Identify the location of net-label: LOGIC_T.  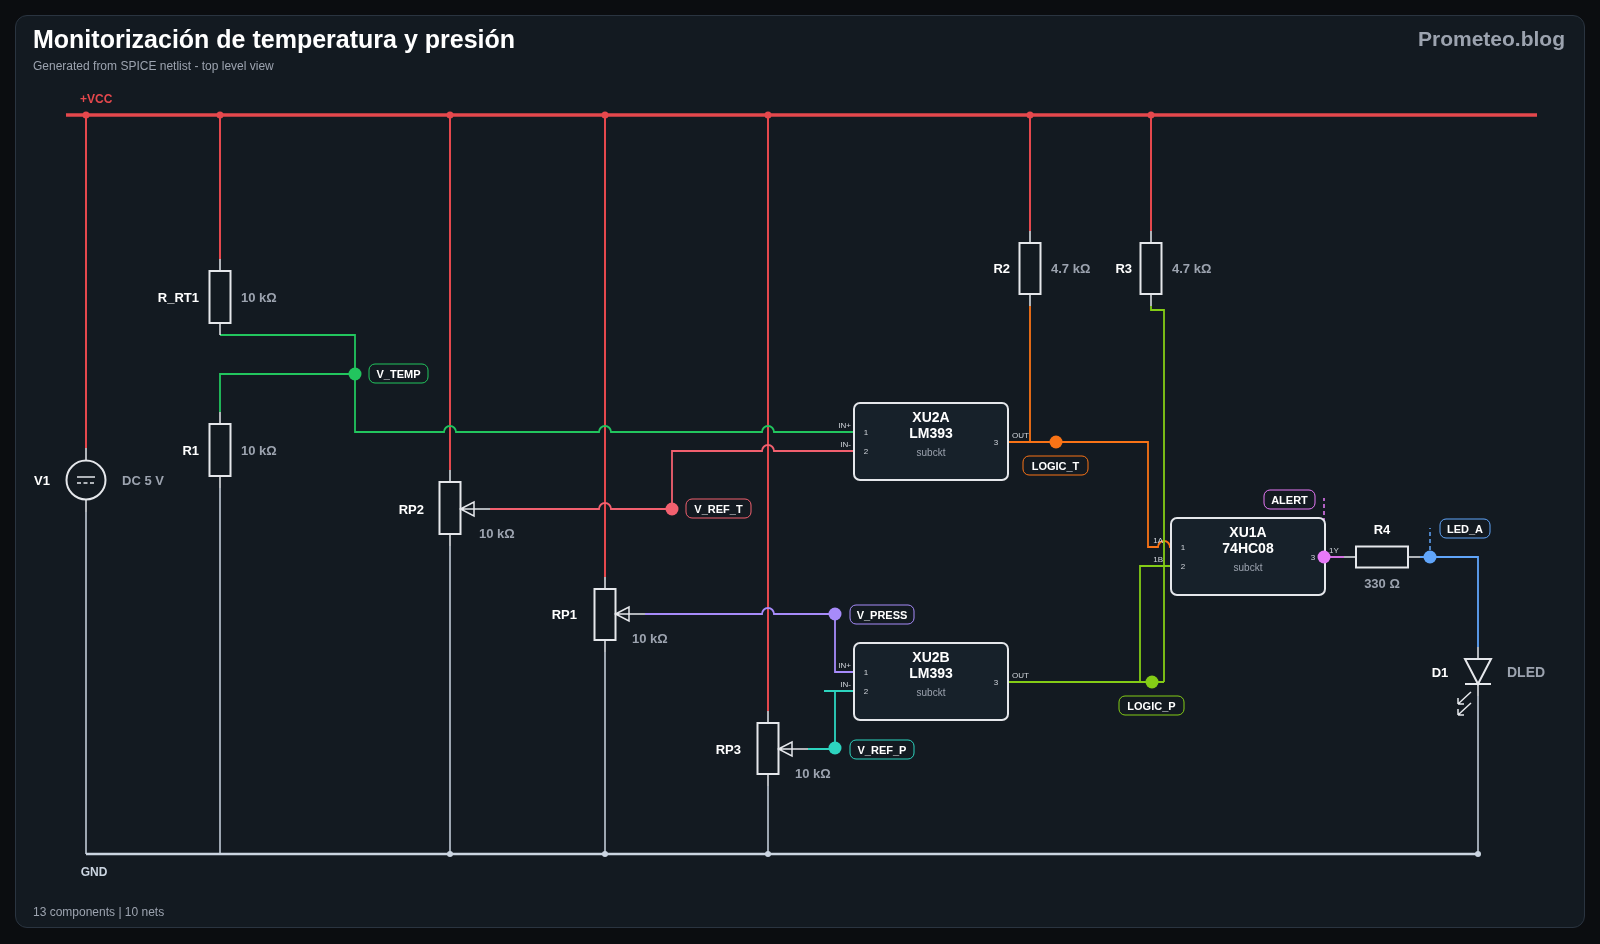
(1055, 465).